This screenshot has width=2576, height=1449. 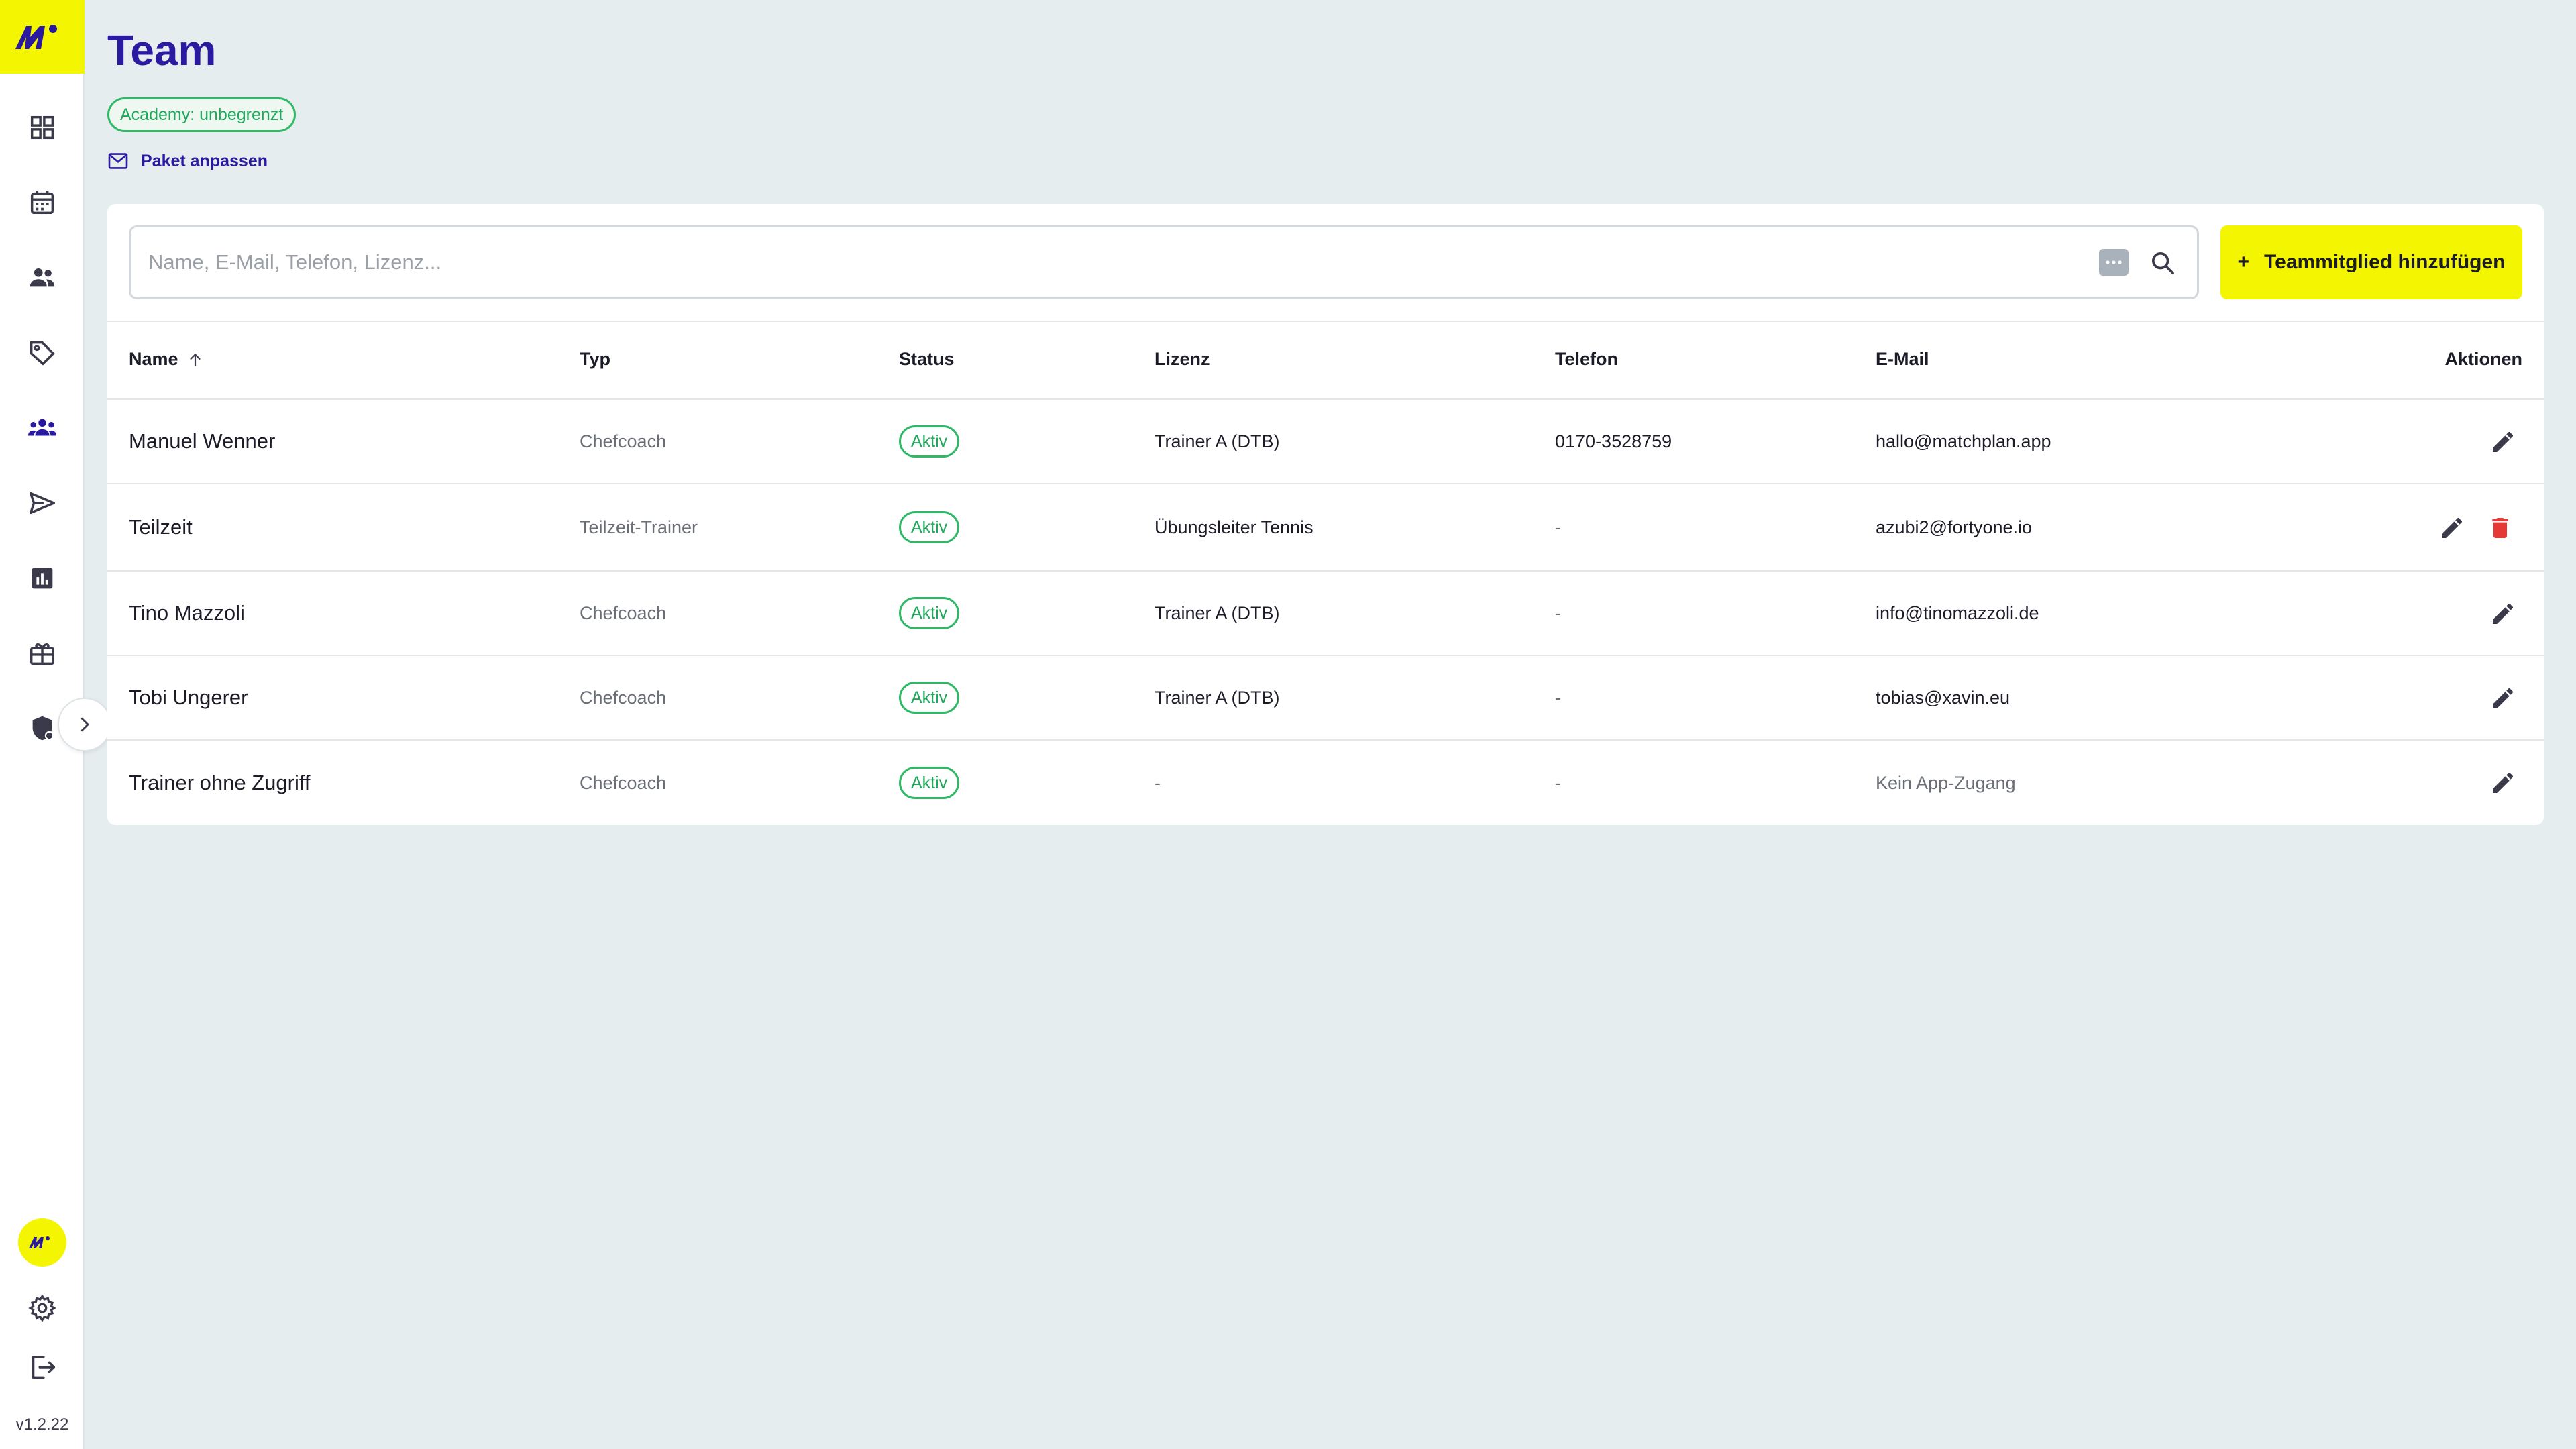 I want to click on avatar-logo-icon, so click(x=39, y=1242).